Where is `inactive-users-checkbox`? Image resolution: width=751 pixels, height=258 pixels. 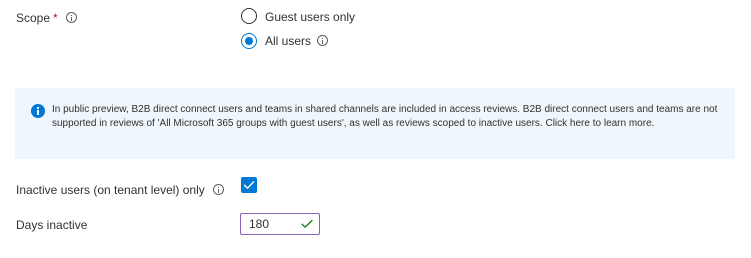 inactive-users-checkbox is located at coordinates (249, 185).